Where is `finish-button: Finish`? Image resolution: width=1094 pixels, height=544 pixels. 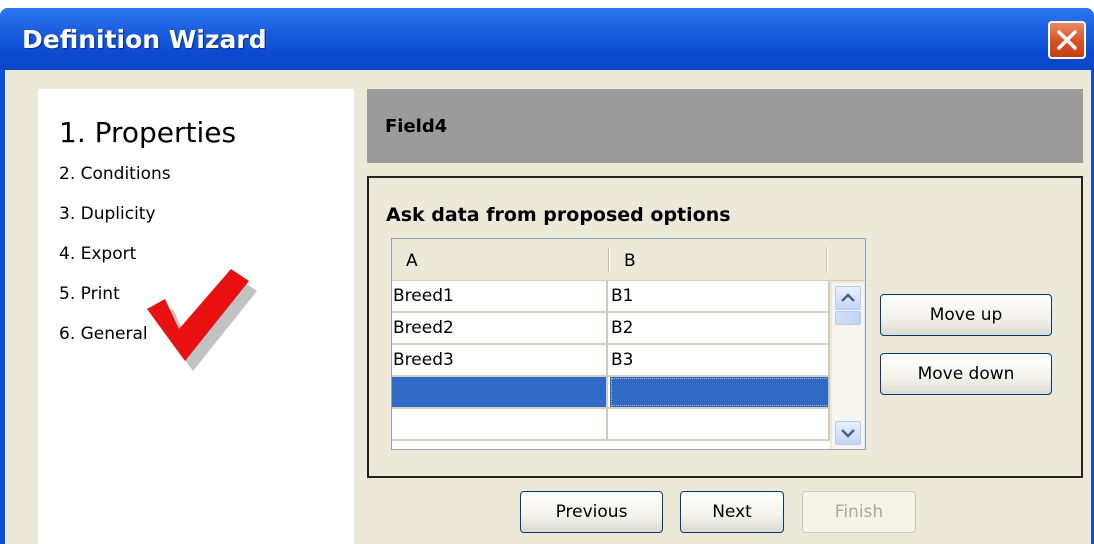
finish-button: Finish is located at coordinates (859, 512).